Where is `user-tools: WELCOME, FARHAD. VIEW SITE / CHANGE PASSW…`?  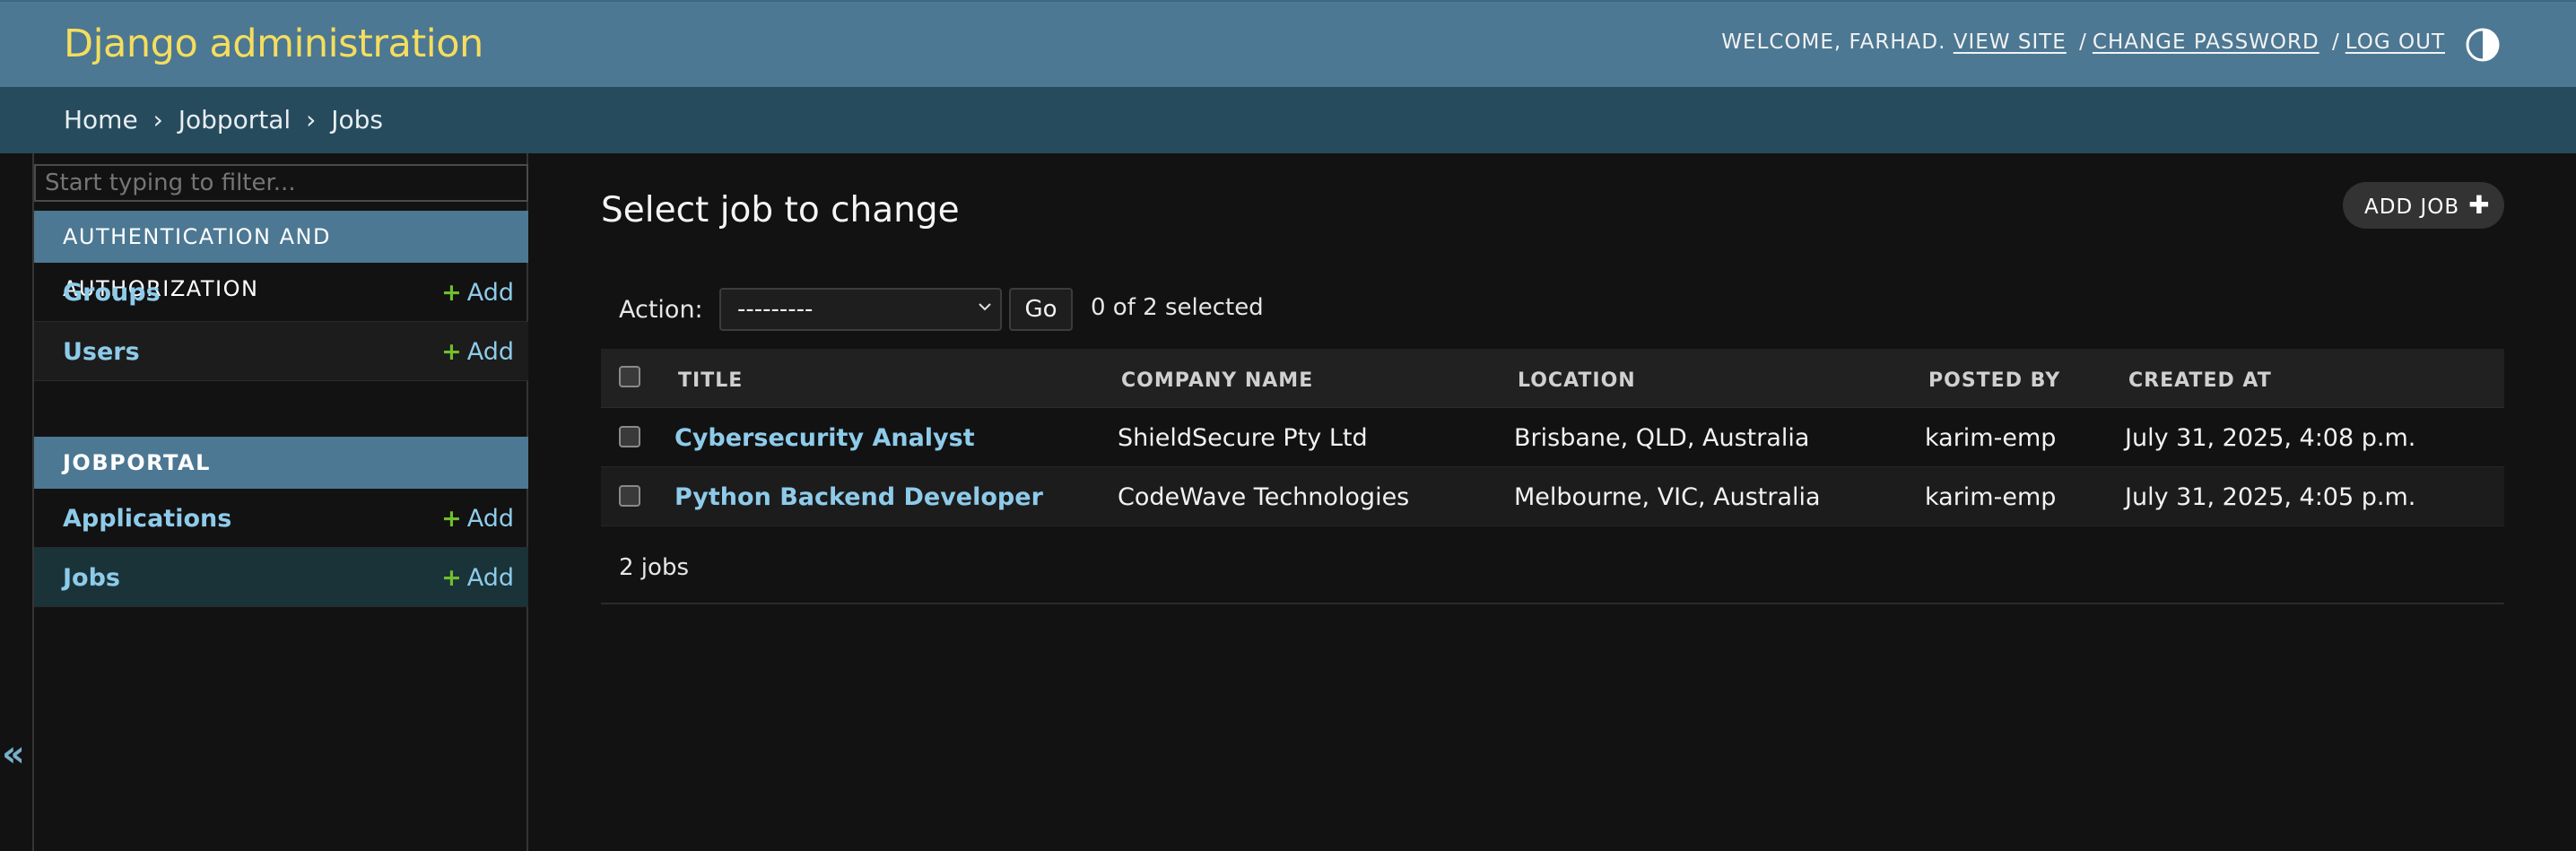
user-tools: WELCOME, FARHAD. VIEW SITE / CHANGE PASSW… is located at coordinates (2083, 42).